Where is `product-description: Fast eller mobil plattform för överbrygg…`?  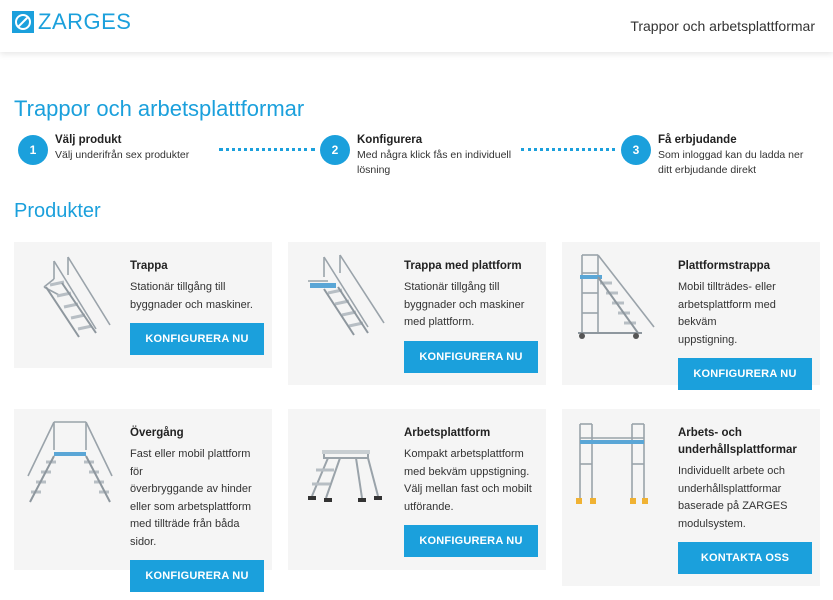
product-description: Fast eller mobil plattform för överbrygg… is located at coordinates (191, 498).